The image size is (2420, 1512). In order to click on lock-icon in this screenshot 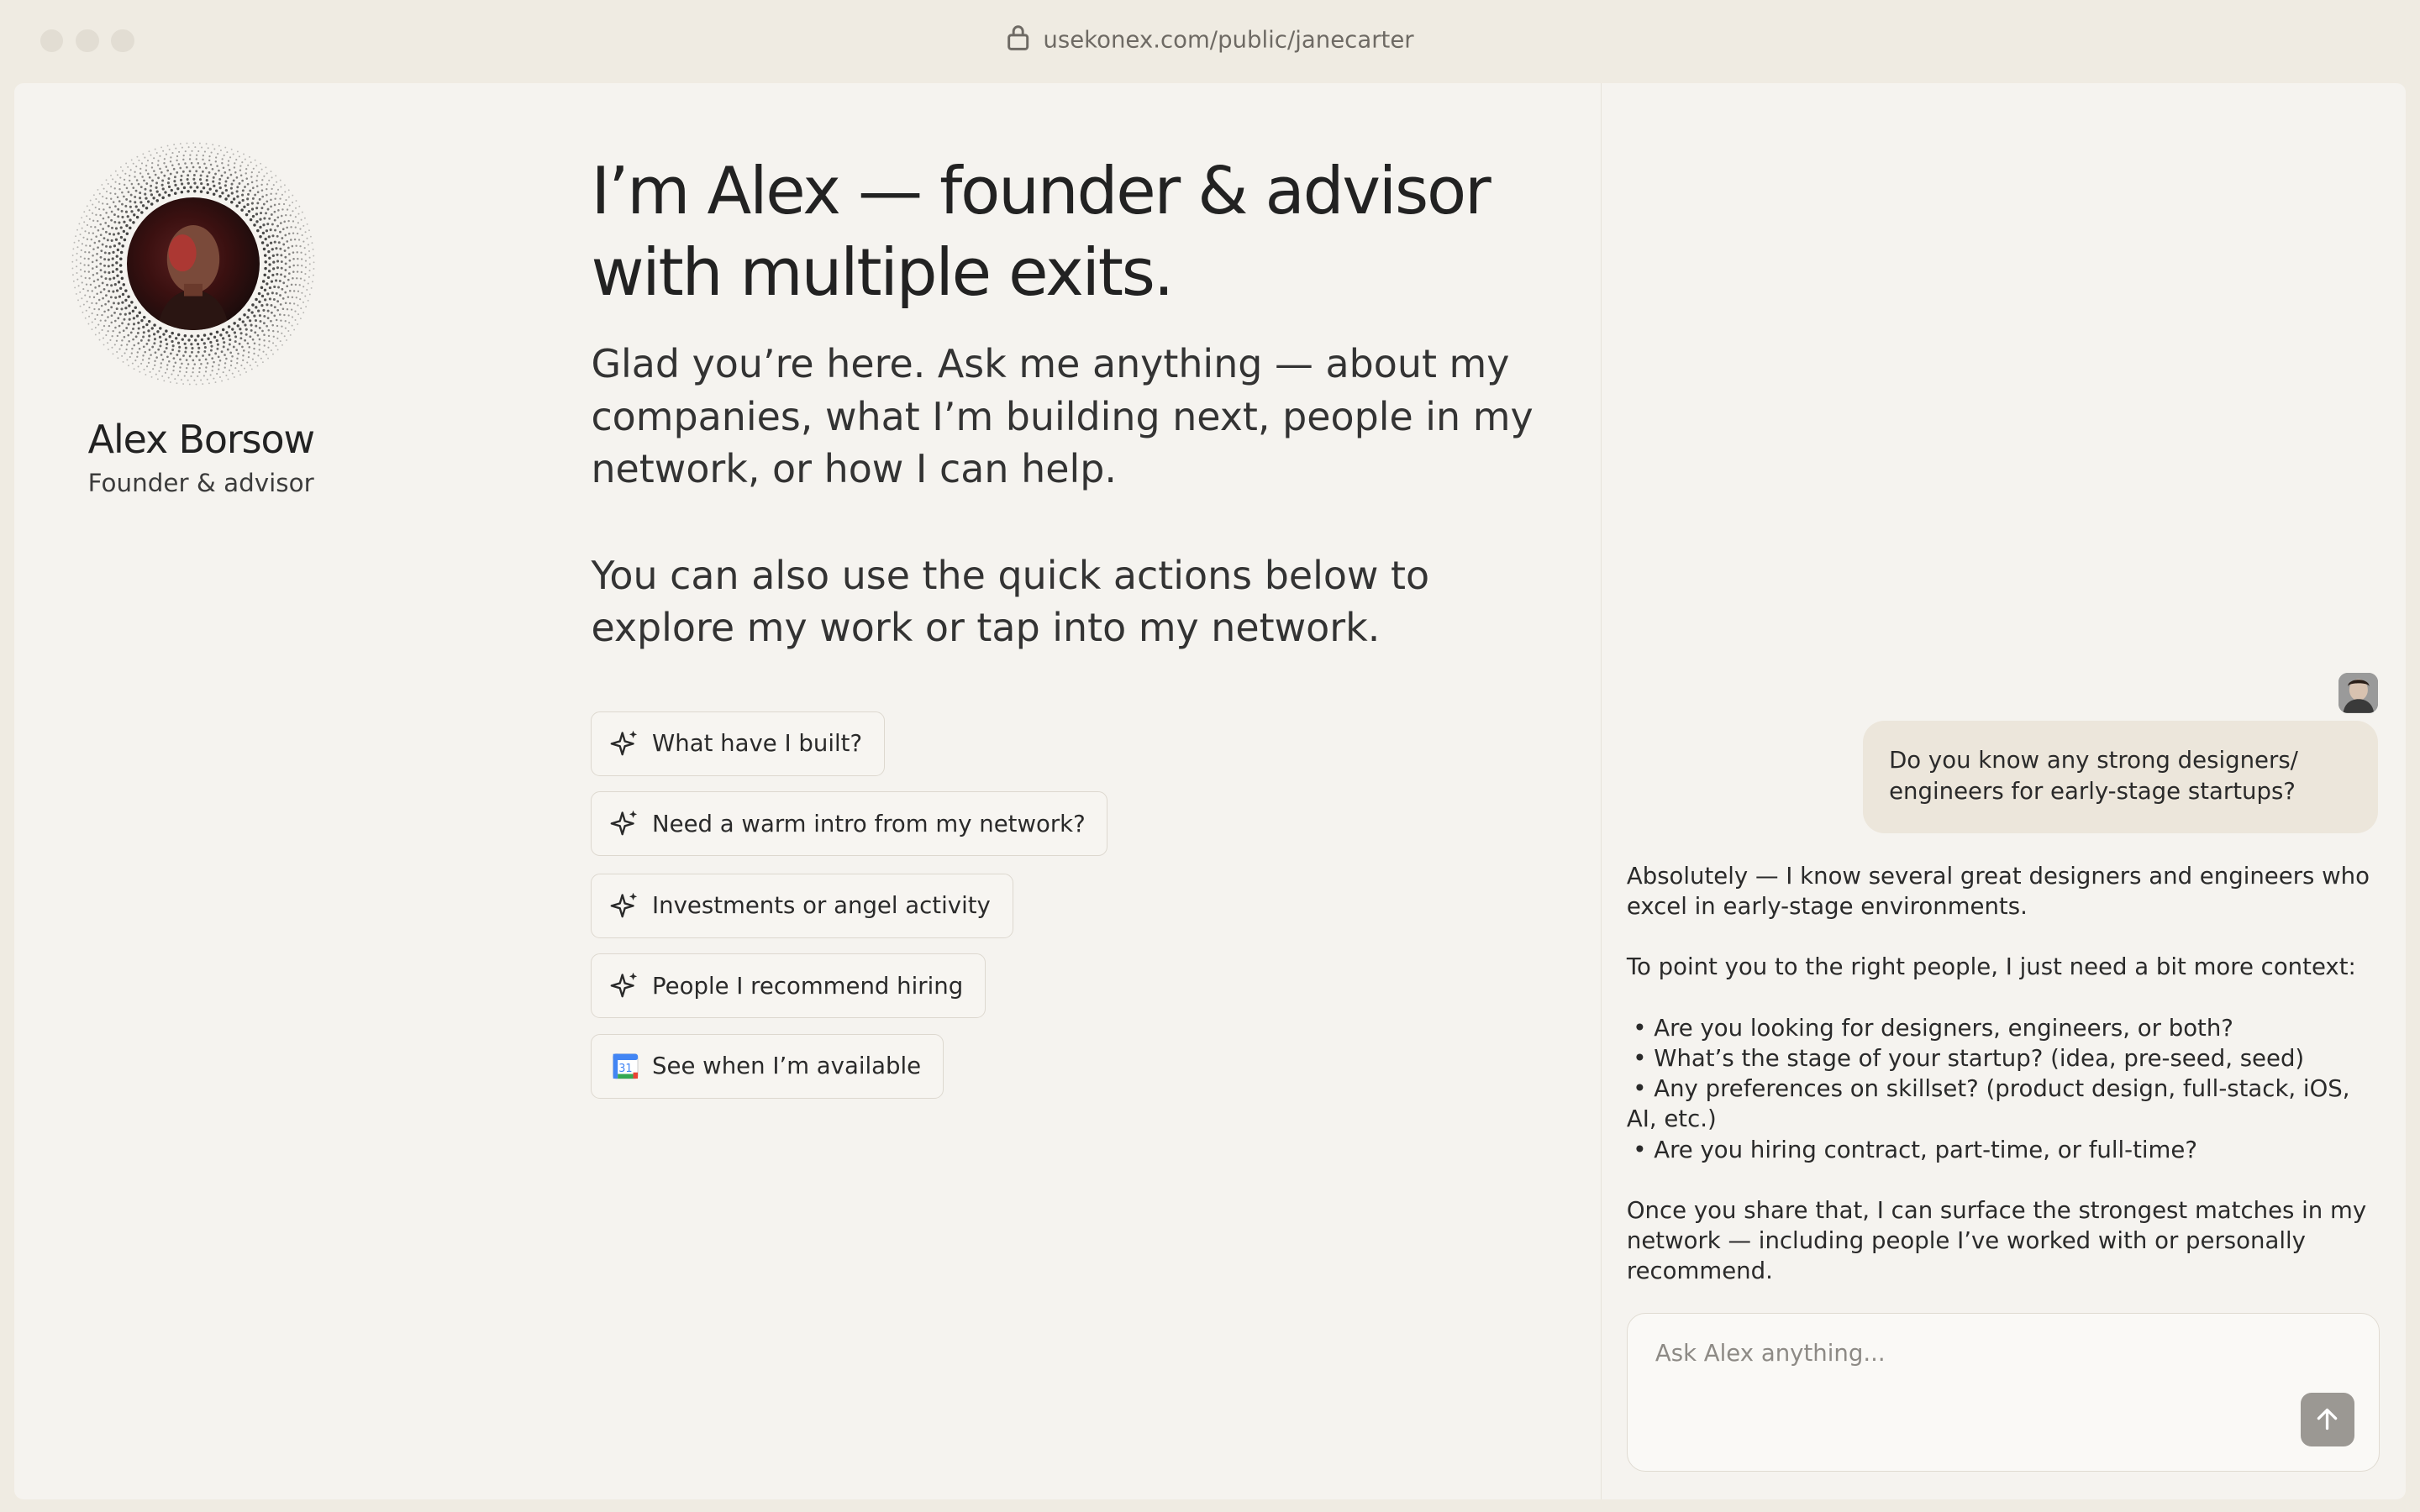, I will do `click(1018, 38)`.